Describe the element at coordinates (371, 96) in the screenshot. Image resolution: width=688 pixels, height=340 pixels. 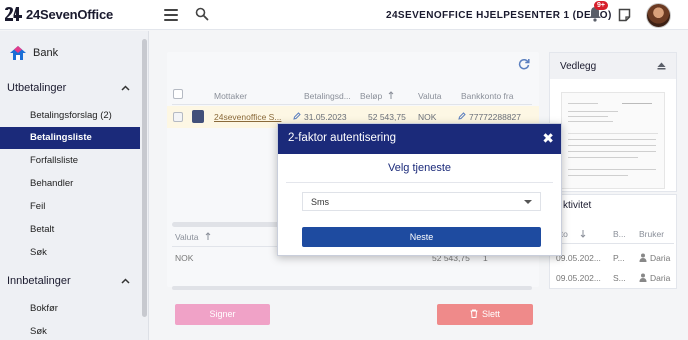
I see `column-header-belop: Beløp` at that location.